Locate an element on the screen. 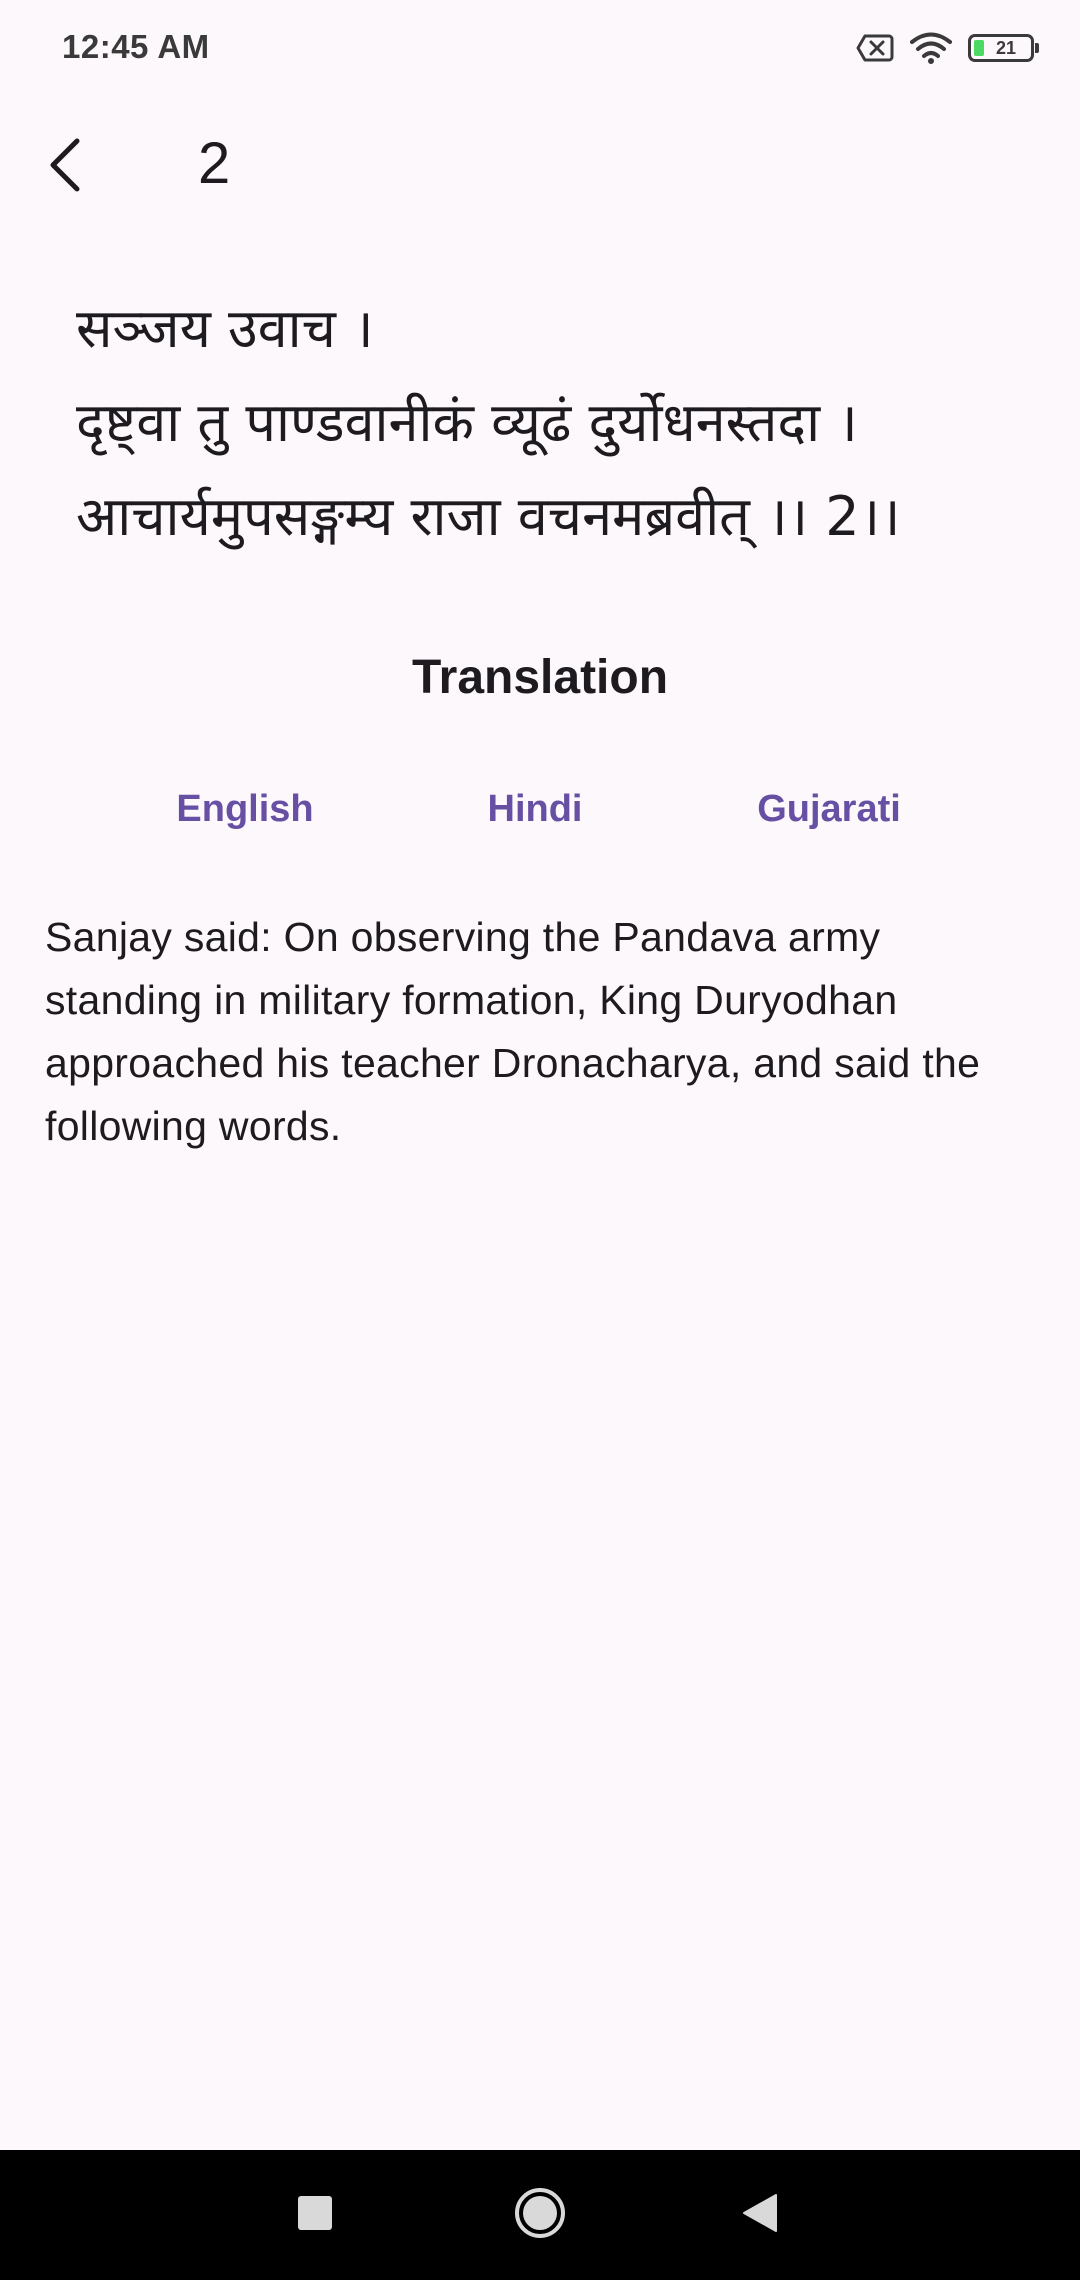  back-triangle-icon is located at coordinates (760, 2215).